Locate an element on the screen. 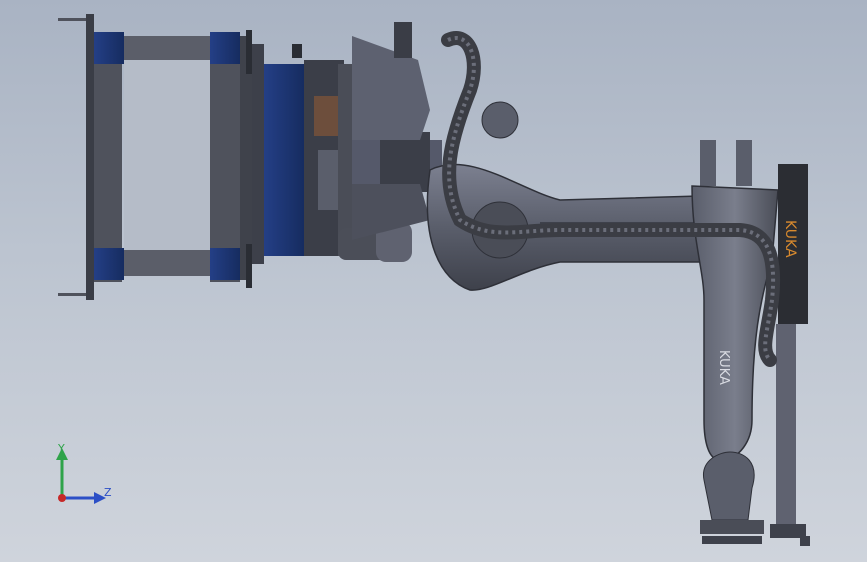 This screenshot has height=562, width=867. triad-z-label: Z is located at coordinates (108, 492).